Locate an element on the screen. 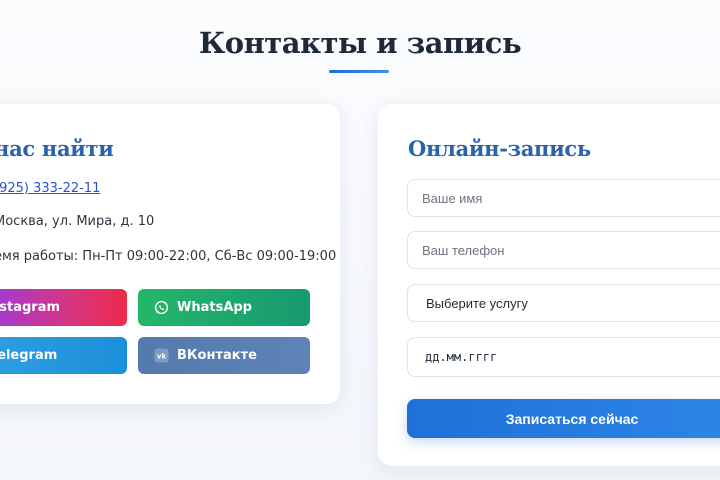  vk-icon: vk is located at coordinates (161, 355).